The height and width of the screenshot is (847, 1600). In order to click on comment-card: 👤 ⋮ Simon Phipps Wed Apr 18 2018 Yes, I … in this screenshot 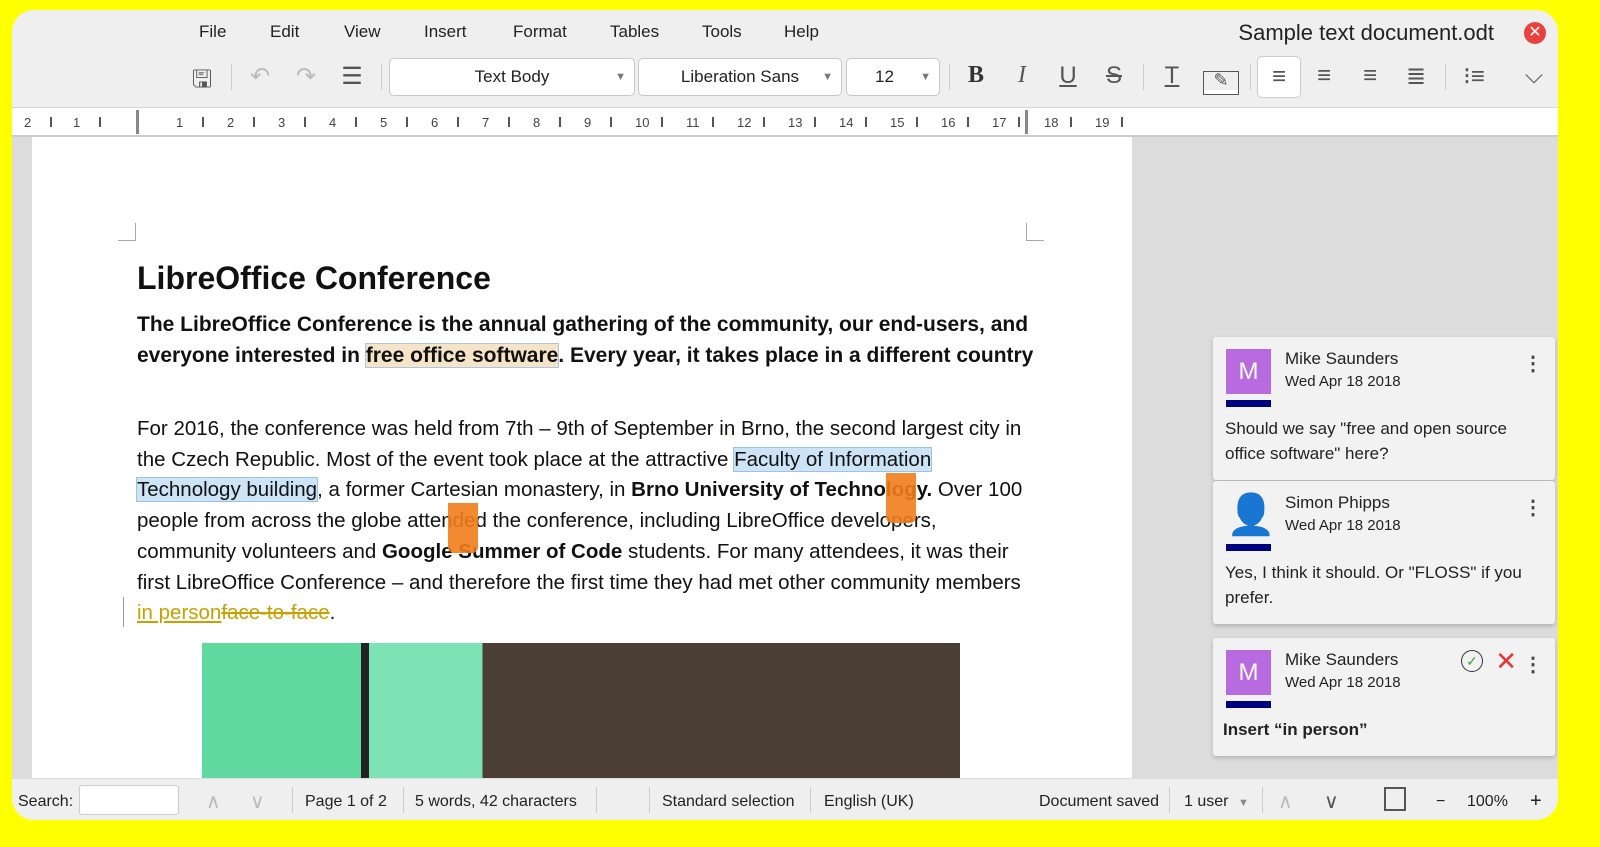, I will do `click(1384, 552)`.